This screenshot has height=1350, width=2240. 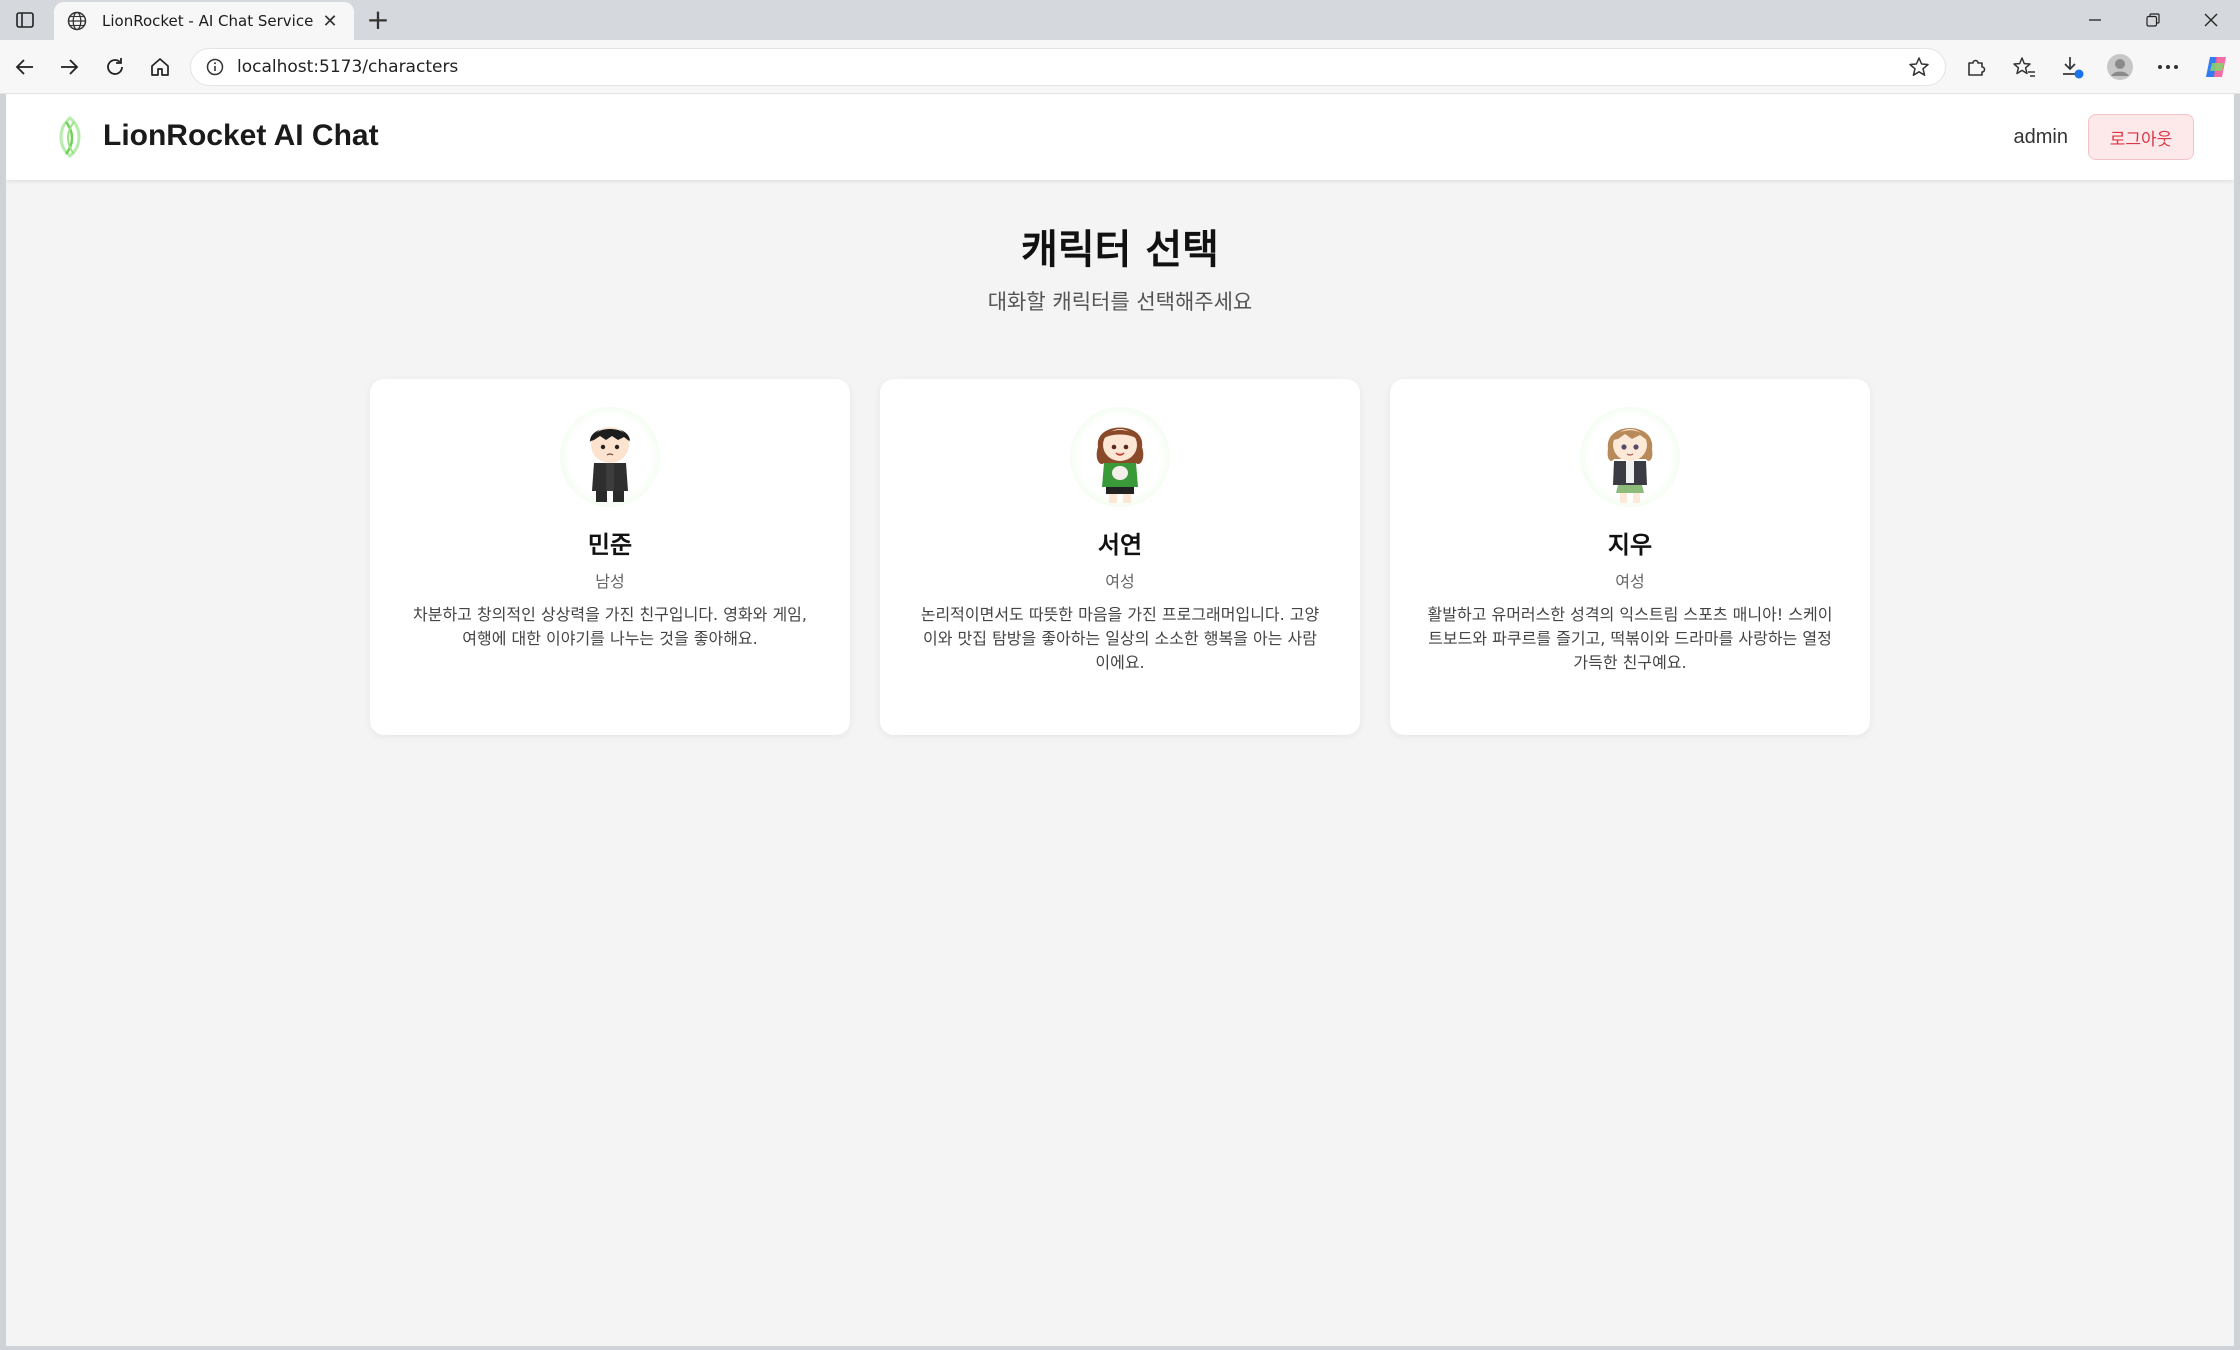 I want to click on toolbar-tools, so click(x=2096, y=67).